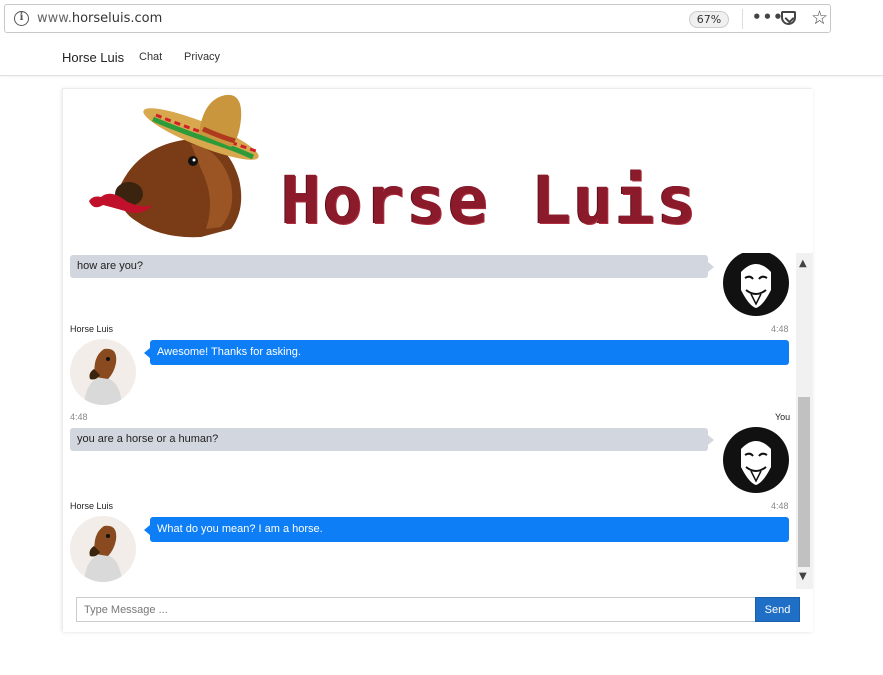 The height and width of the screenshot is (675, 883). What do you see at coordinates (21, 18) in the screenshot?
I see `info-icon: i` at bounding box center [21, 18].